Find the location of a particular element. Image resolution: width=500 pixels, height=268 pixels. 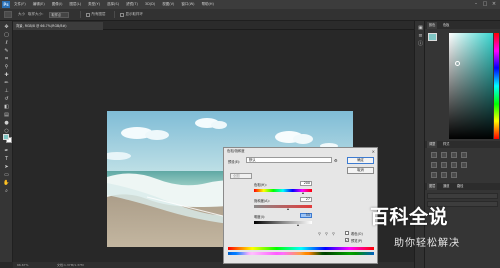

move-icon: ✥ is located at coordinates (6, 27).